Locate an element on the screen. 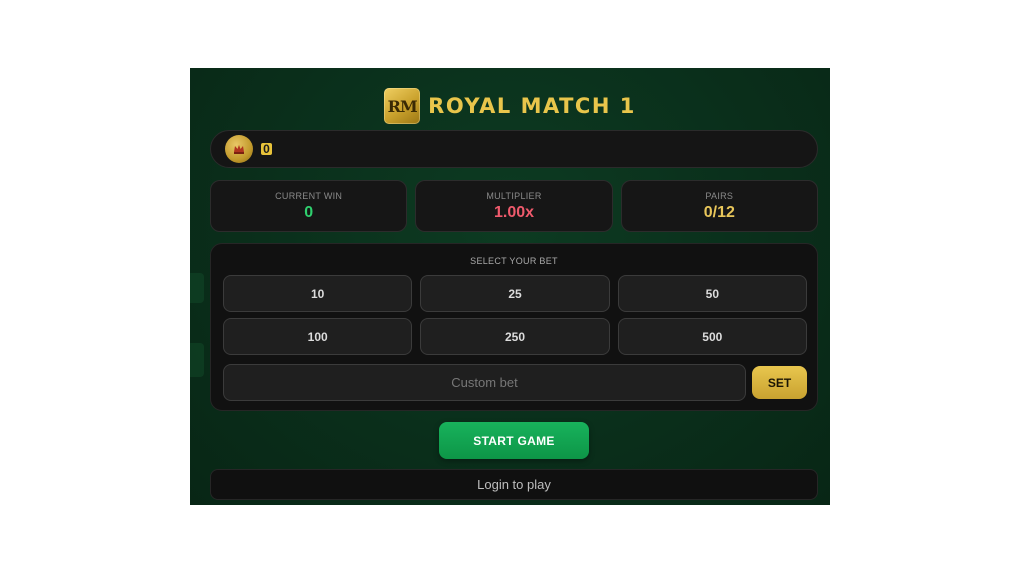  coin-avatar-icon is located at coordinates (239, 149).